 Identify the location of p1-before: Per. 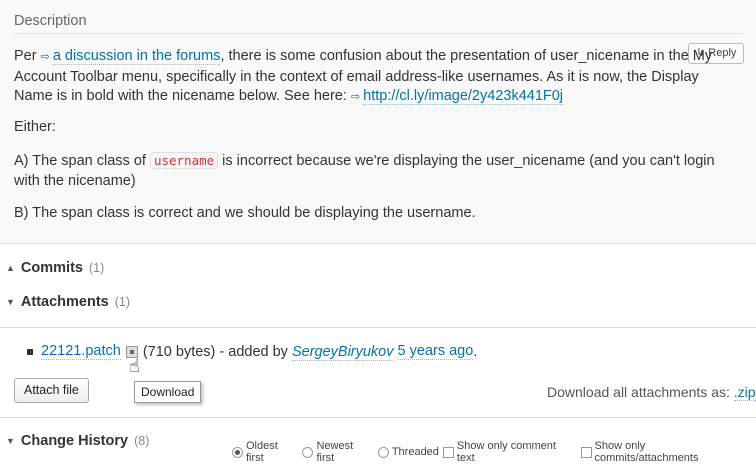
(27, 56).